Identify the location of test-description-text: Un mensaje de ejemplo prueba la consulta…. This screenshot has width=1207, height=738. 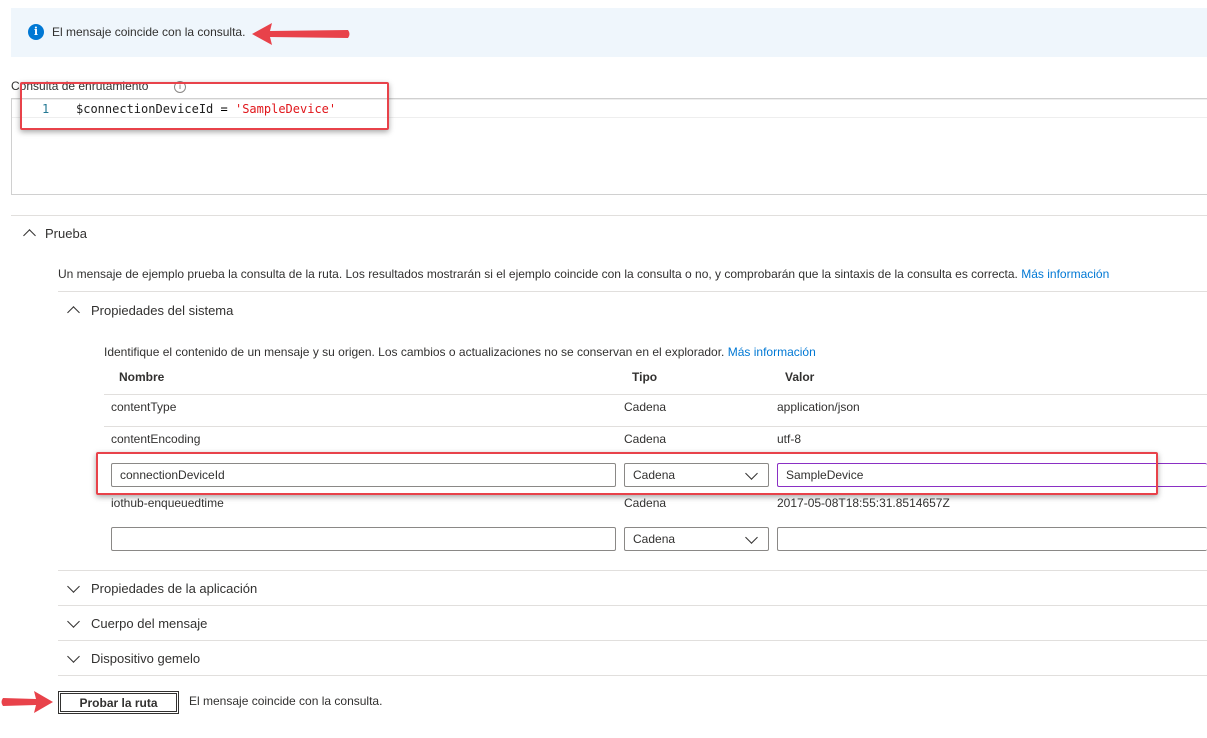
(538, 274).